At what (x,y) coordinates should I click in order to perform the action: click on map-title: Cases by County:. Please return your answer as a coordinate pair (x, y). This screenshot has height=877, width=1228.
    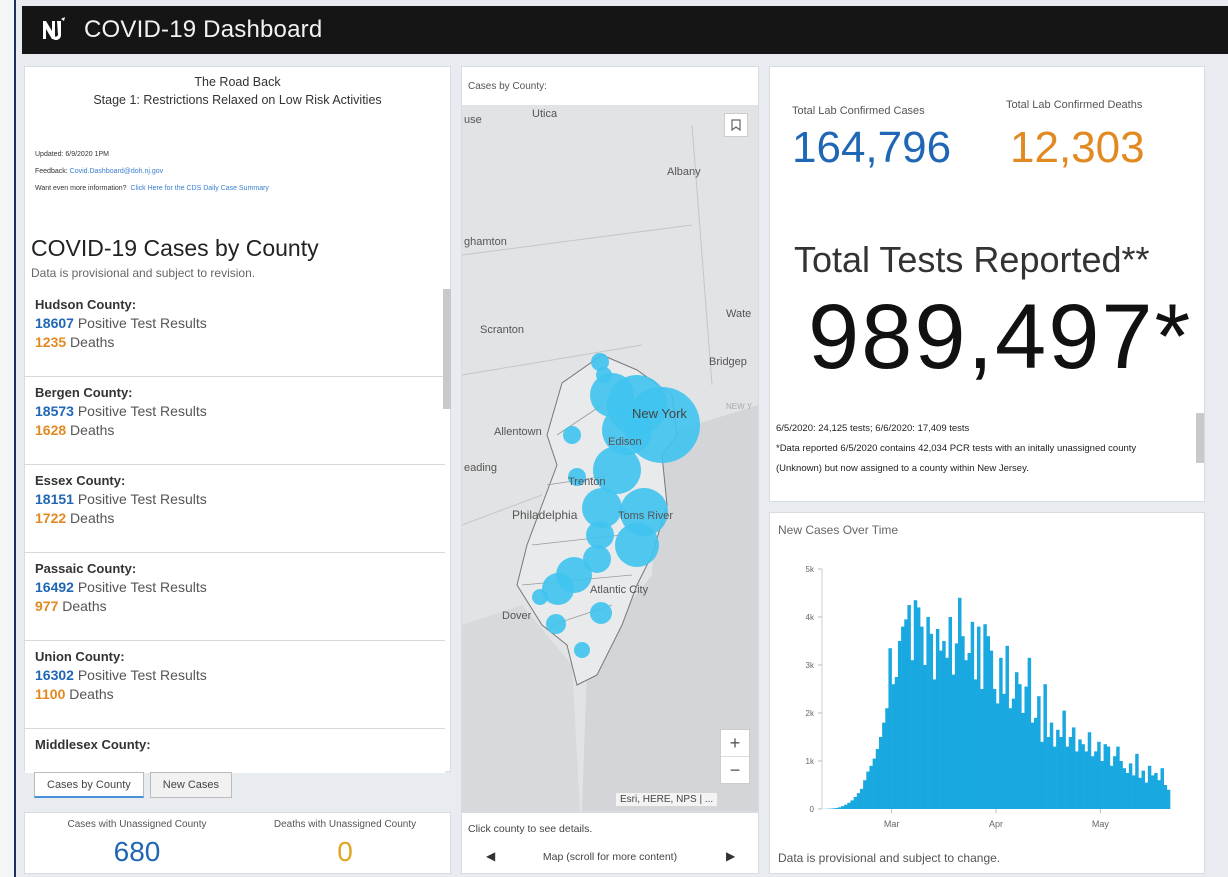
    Looking at the image, I should click on (507, 86).